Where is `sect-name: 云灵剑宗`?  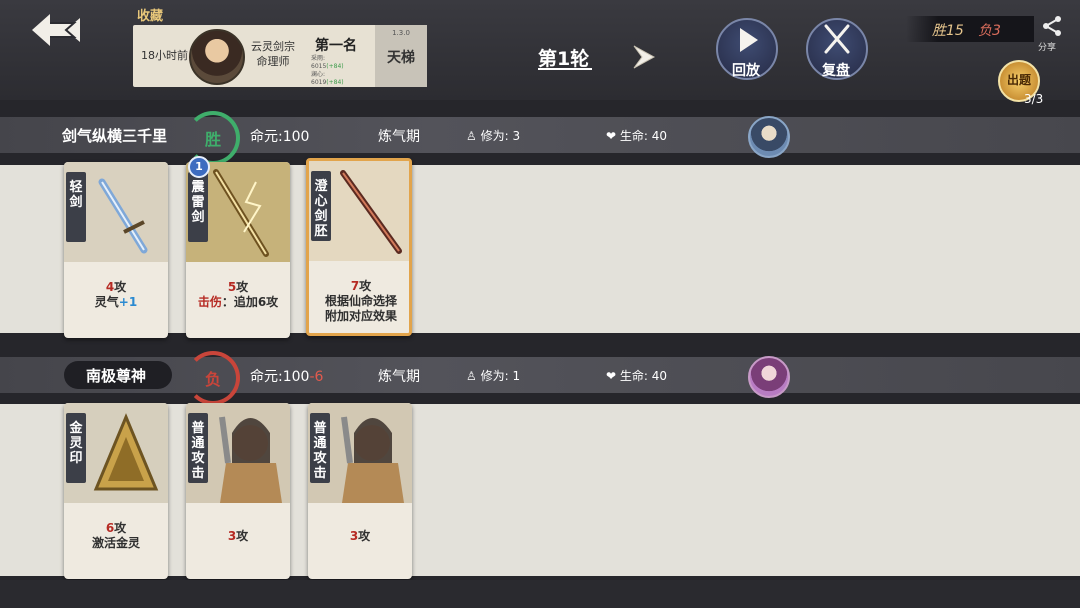
sect-name: 云灵剑宗 is located at coordinates (273, 46).